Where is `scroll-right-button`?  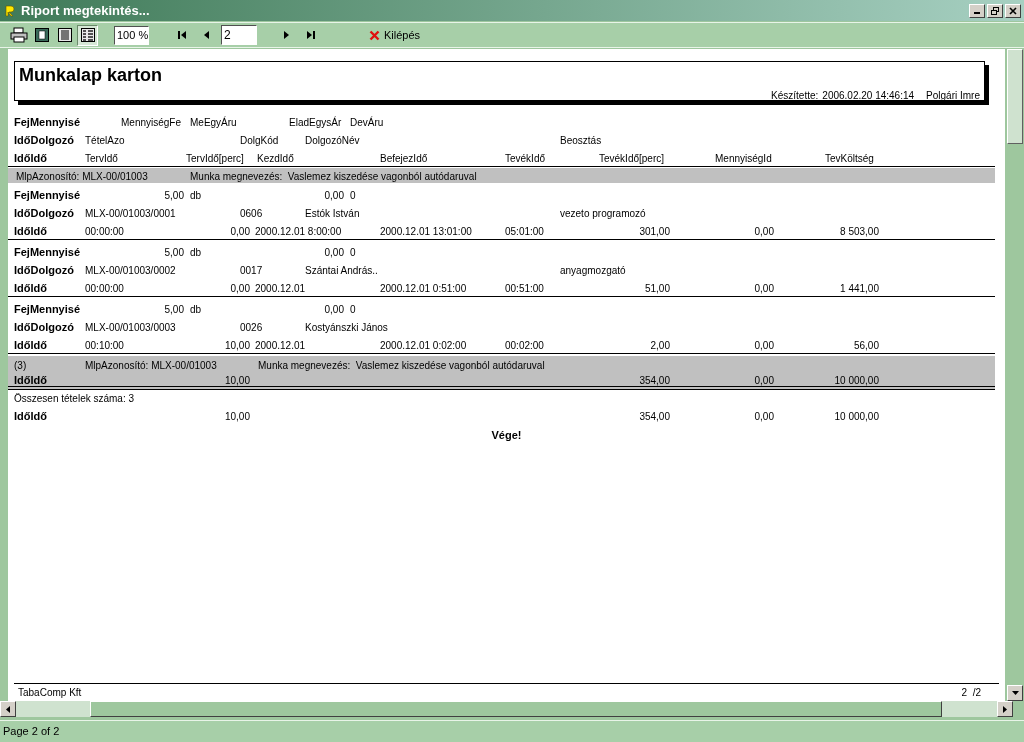
scroll-right-button is located at coordinates (1005, 709).